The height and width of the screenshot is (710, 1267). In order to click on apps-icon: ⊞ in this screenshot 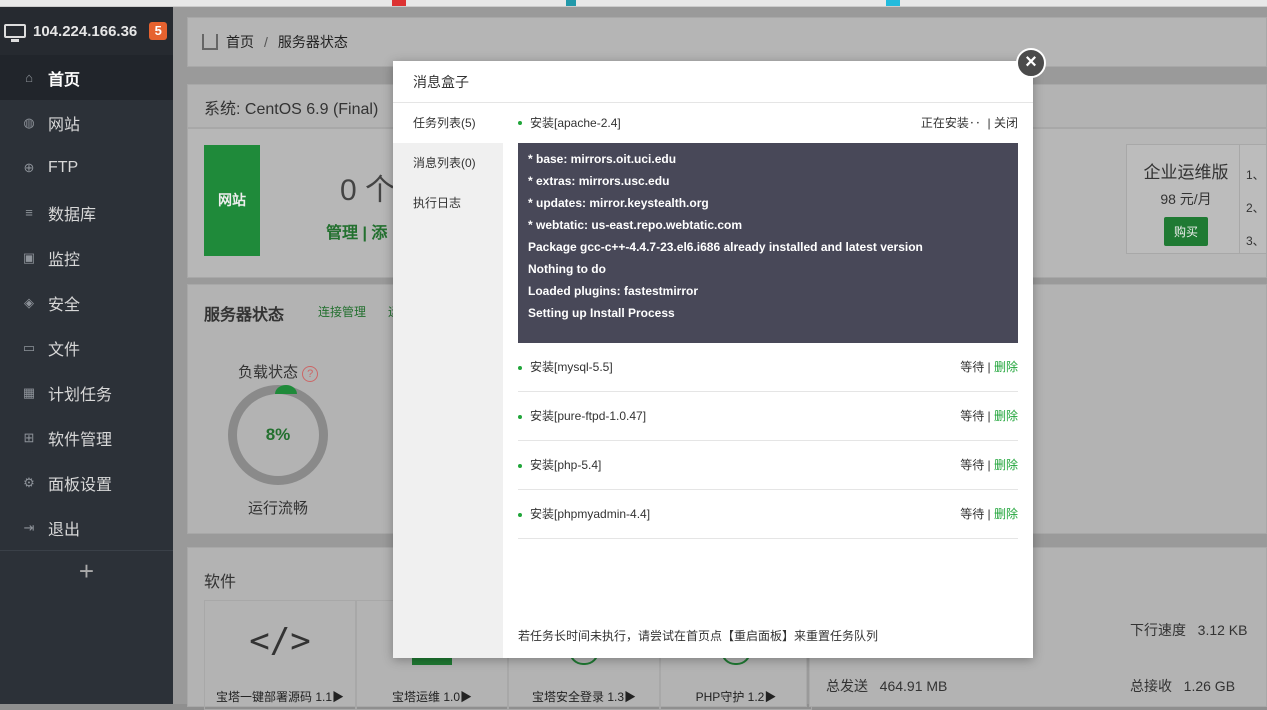, I will do `click(29, 437)`.